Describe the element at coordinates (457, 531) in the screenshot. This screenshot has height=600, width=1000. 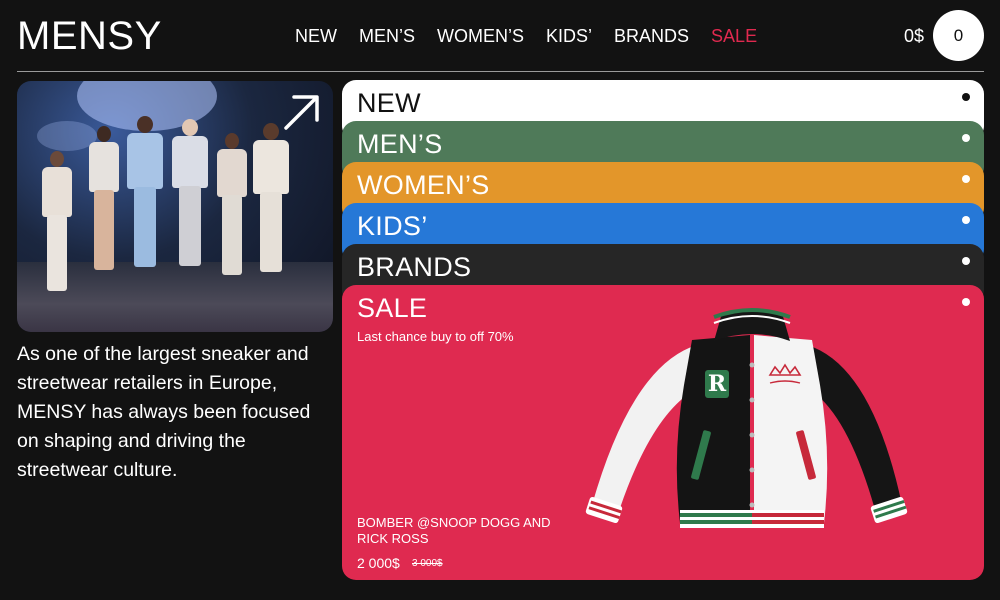
I see `product-name: BOMBER @SNOOP DOGG AND RICK ROSS` at that location.